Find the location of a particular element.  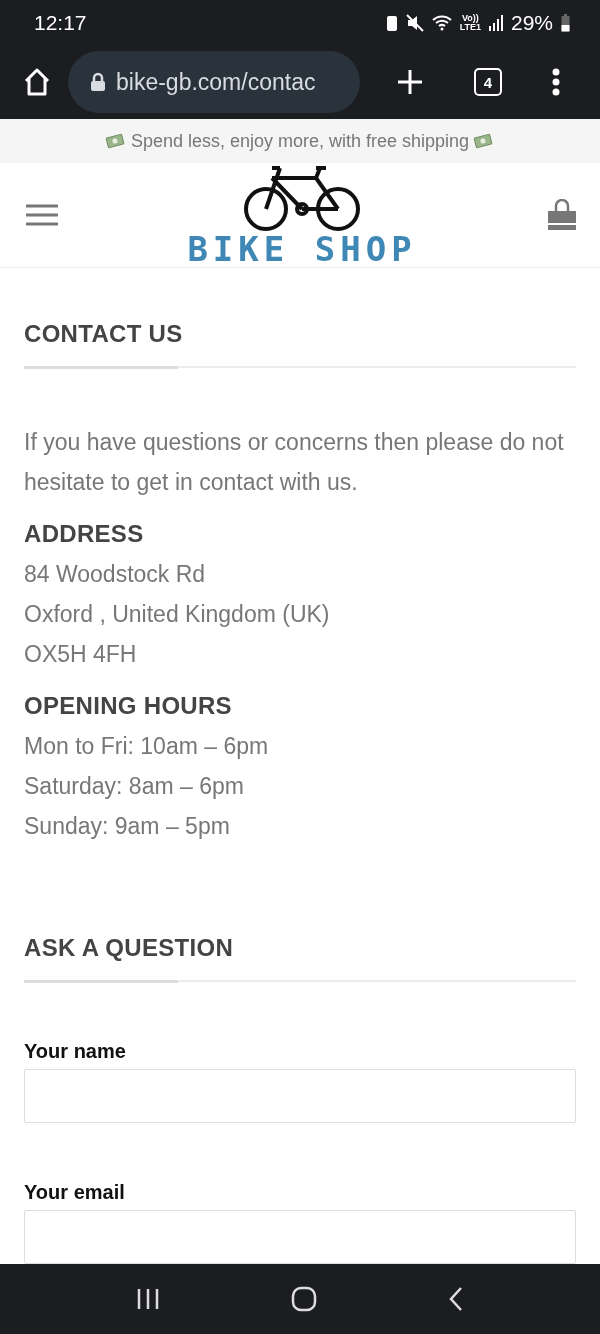

intro-paragraph: If you have questions or concerns then please do not hesitate to get in contact with us. is located at coordinates (294, 462).